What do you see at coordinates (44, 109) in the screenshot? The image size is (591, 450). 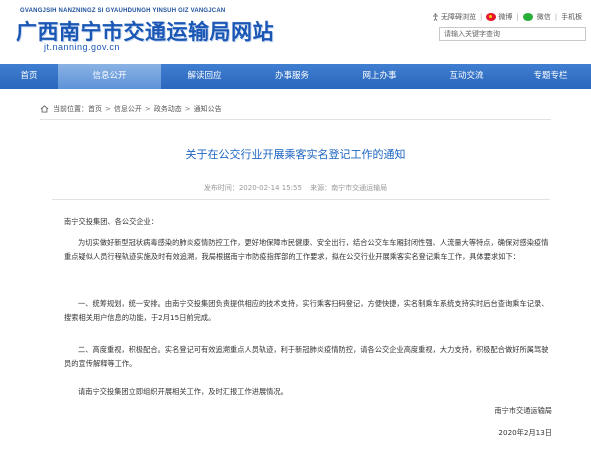 I see `home-icon` at bounding box center [44, 109].